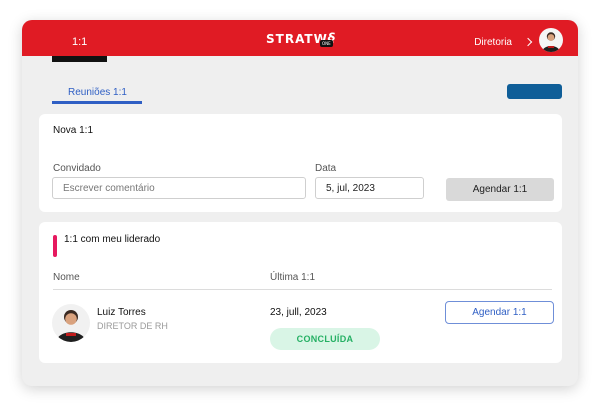 Image resolution: width=600 pixels, height=406 pixels. I want to click on status-badge: CONCLUÍDA, so click(325, 339).